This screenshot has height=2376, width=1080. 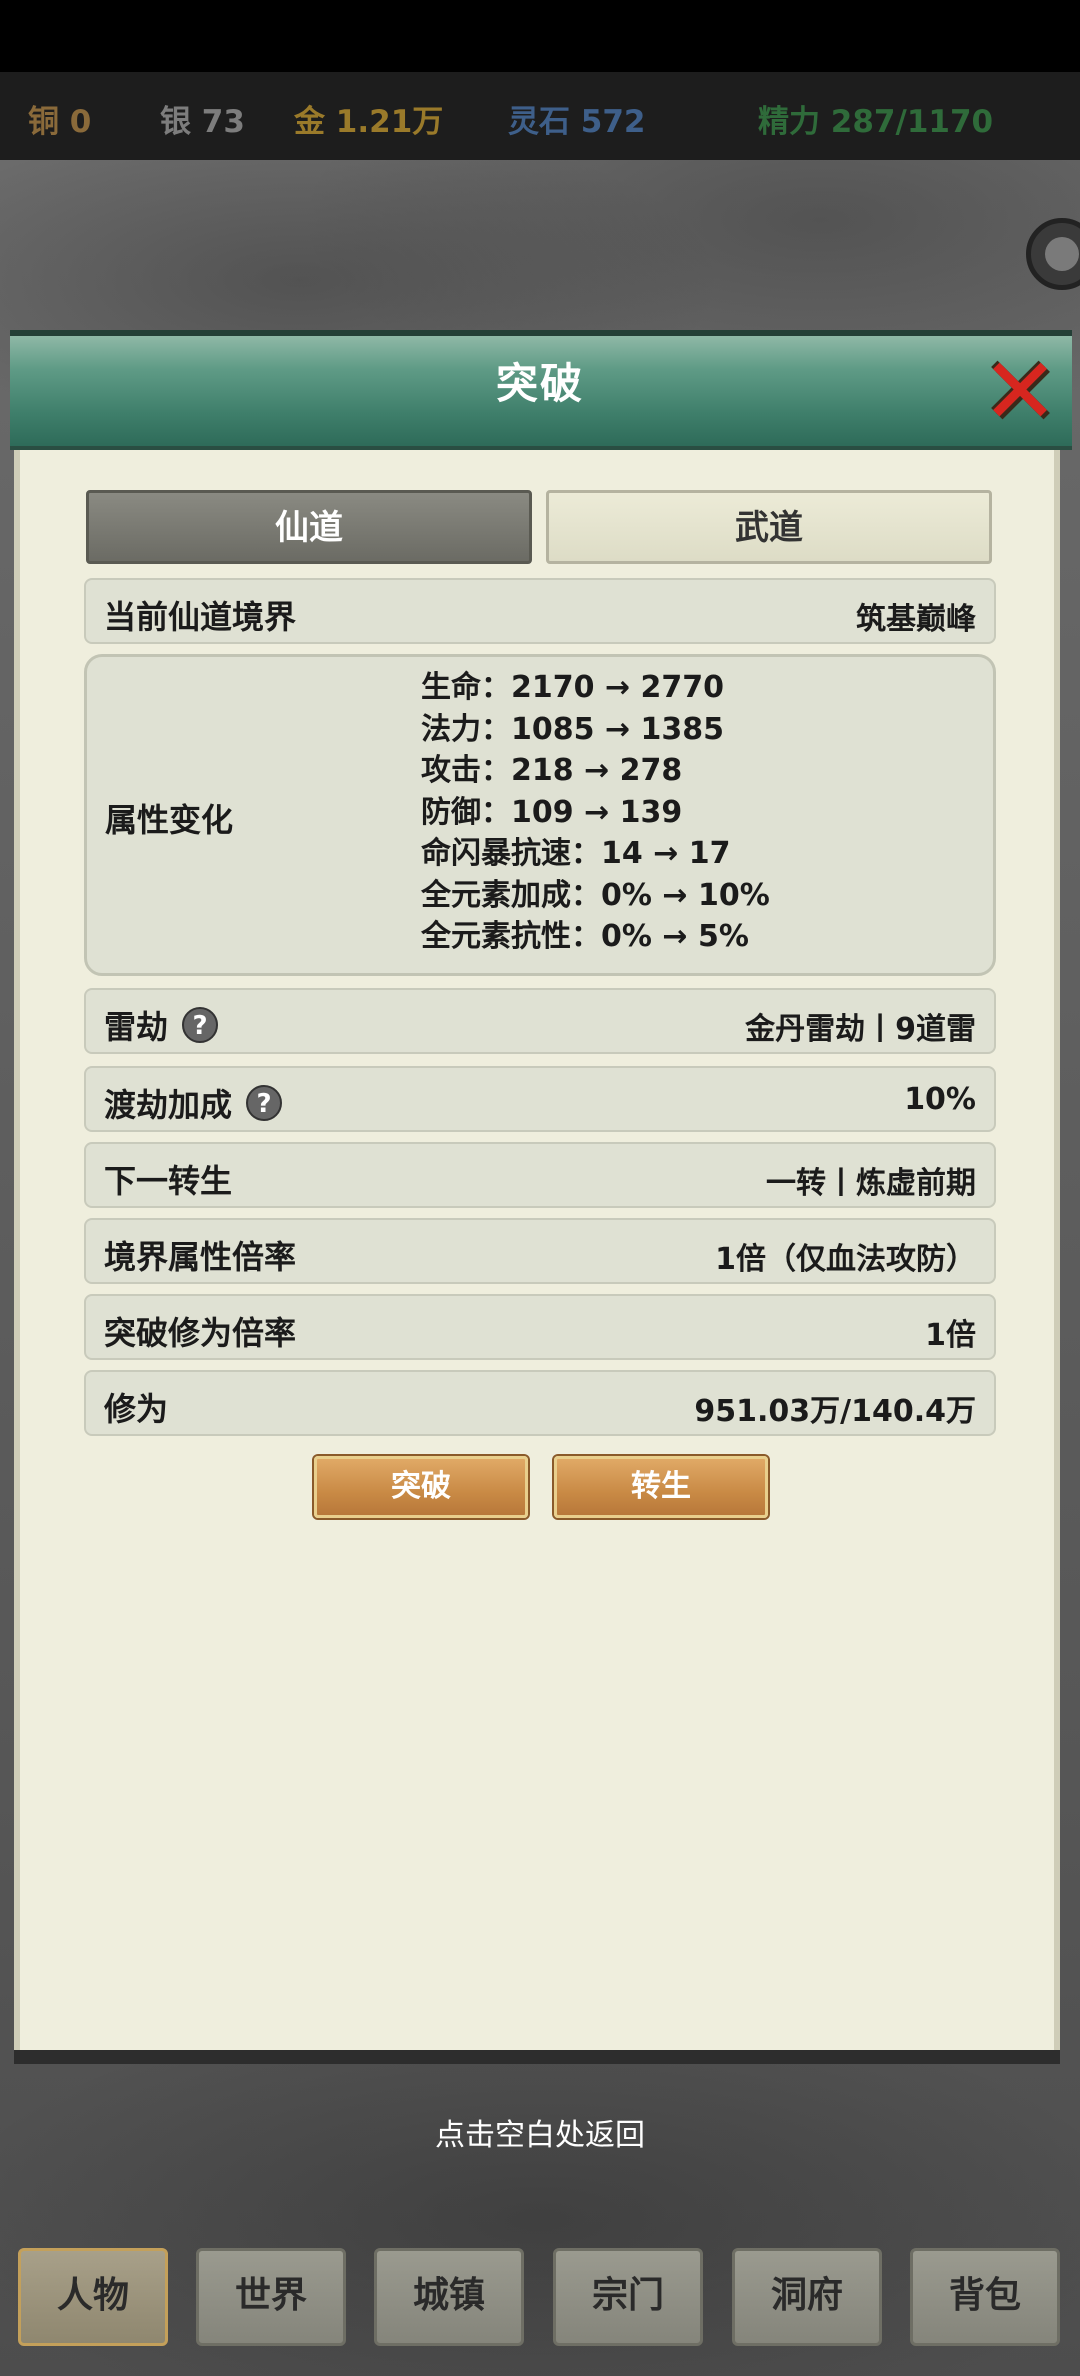 I want to click on tap-to-return-hint: 点击空白处返回, so click(x=540, y=2135).